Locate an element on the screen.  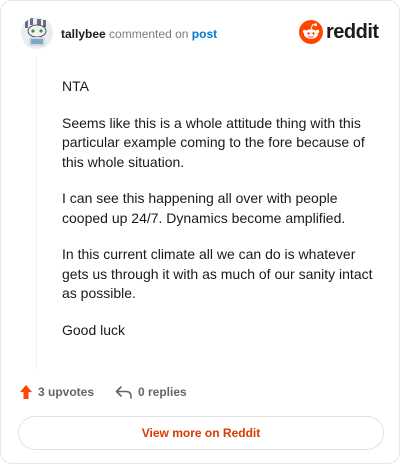
replies-button: 0 replies is located at coordinates (151, 392).